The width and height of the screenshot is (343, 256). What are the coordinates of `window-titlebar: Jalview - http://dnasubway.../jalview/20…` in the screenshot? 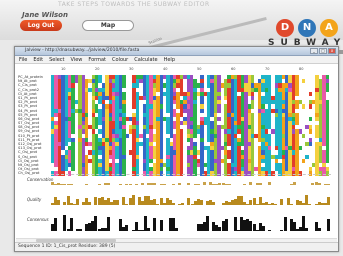 It's located at (176, 51).